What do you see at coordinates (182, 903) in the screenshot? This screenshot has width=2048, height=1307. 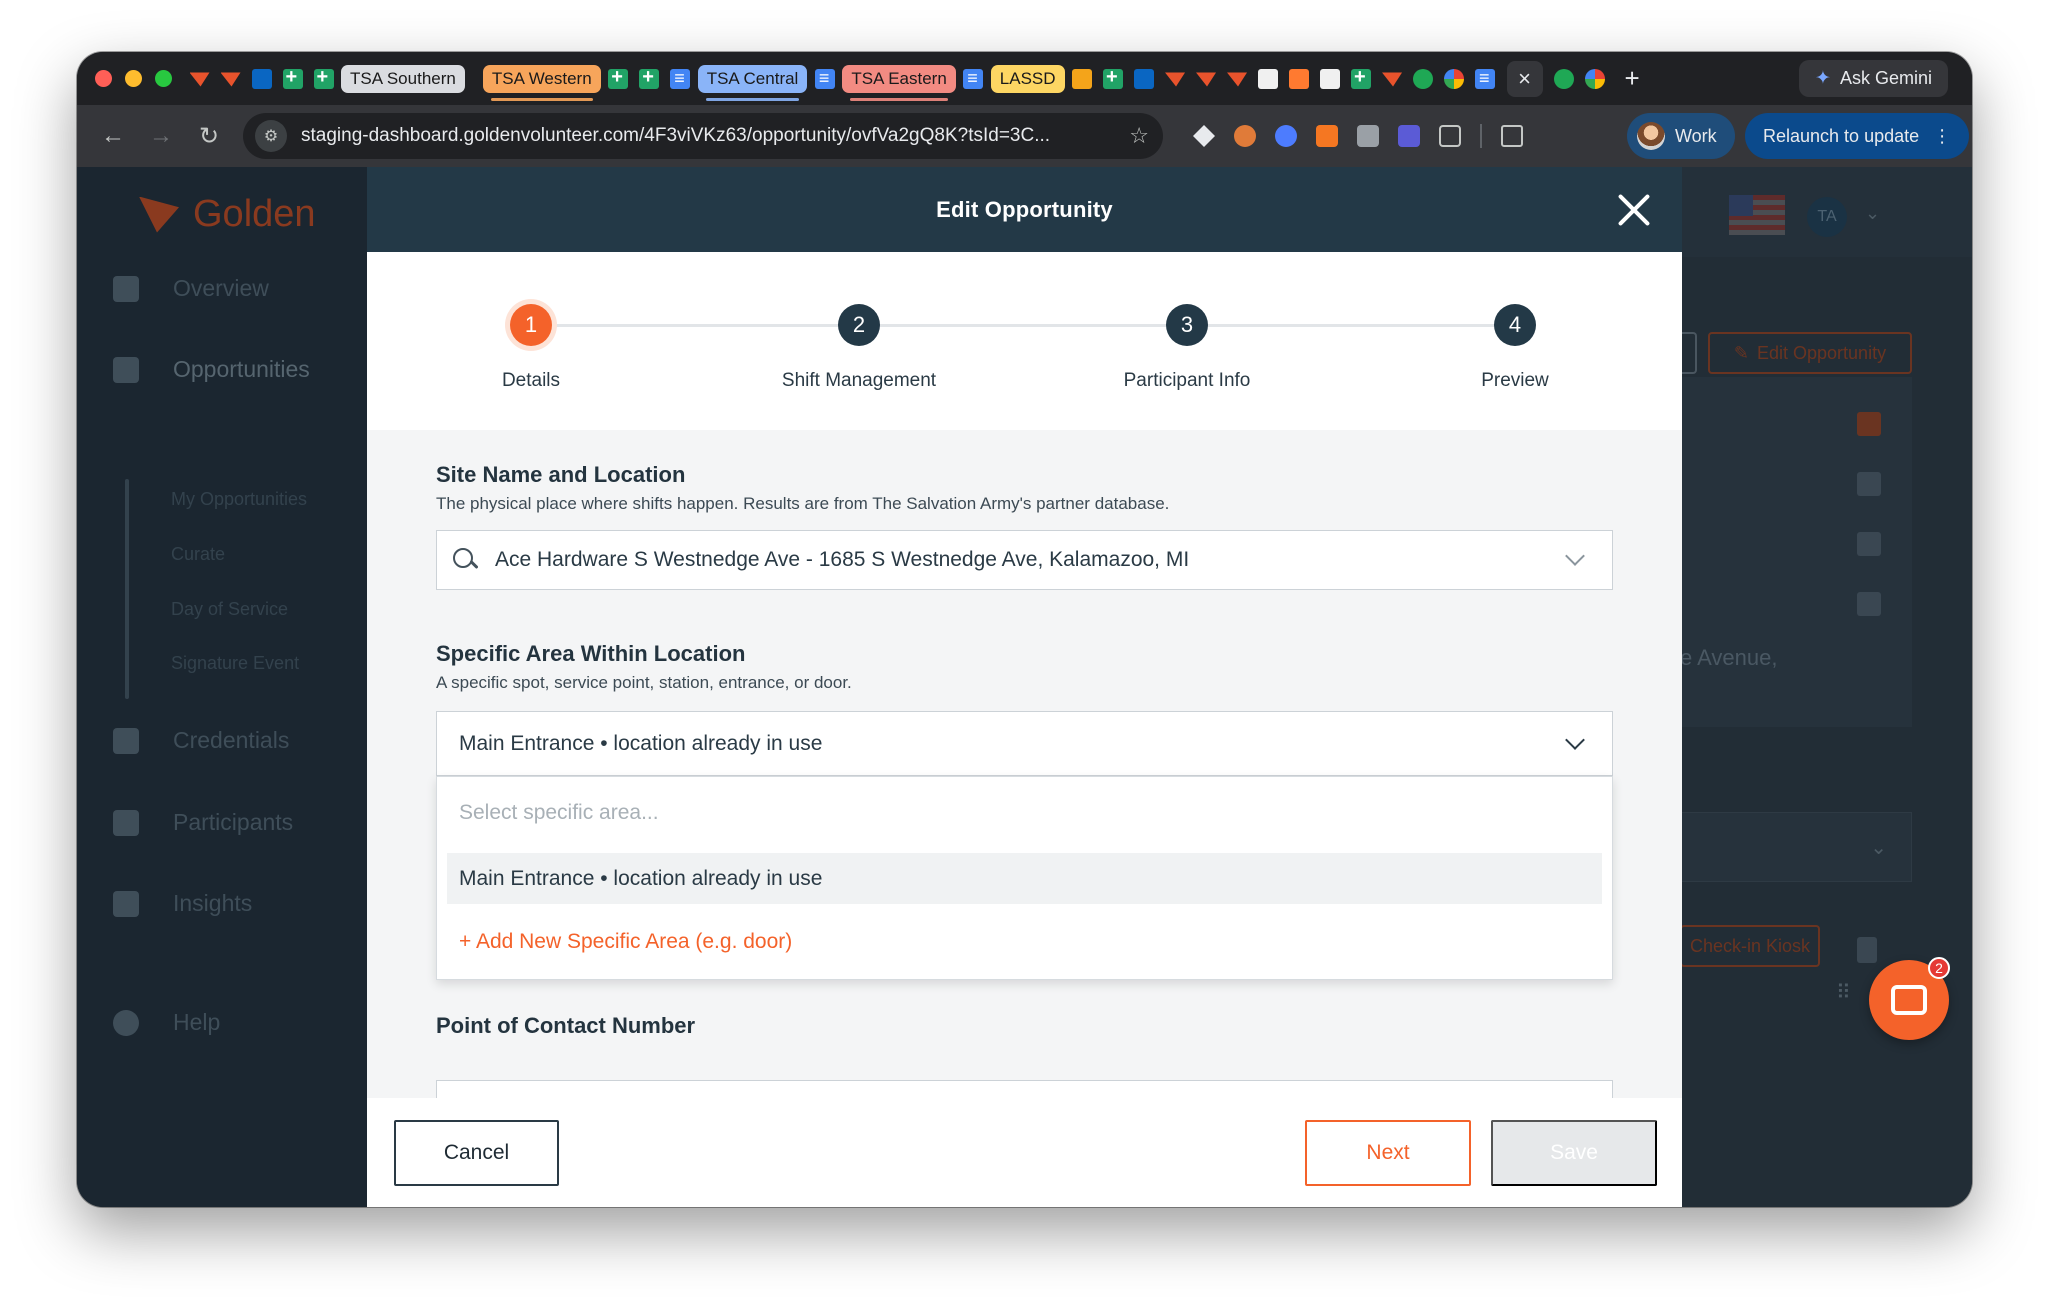 I see `sidebar-item-insights: Insights` at bounding box center [182, 903].